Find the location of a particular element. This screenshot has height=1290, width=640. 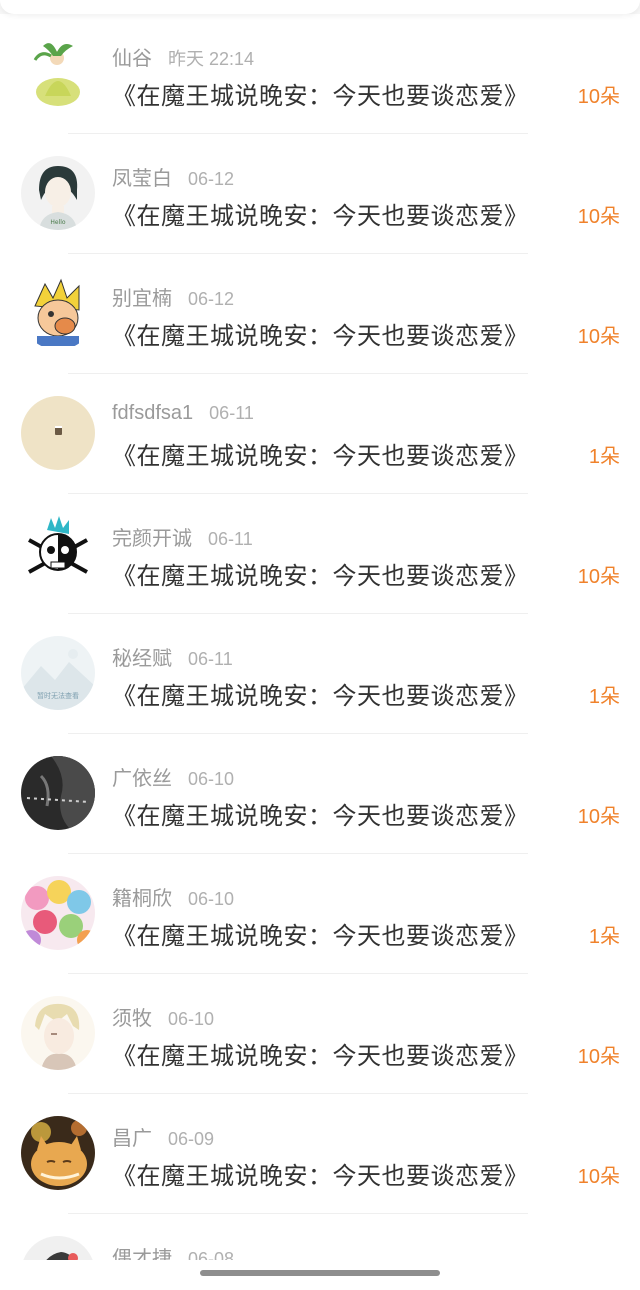

list-item: 暂时无法查看 秘经赋 06-11 《在魔王城说晚安：今天也要谈恋爱》 1朵 is located at coordinates (320, 674).